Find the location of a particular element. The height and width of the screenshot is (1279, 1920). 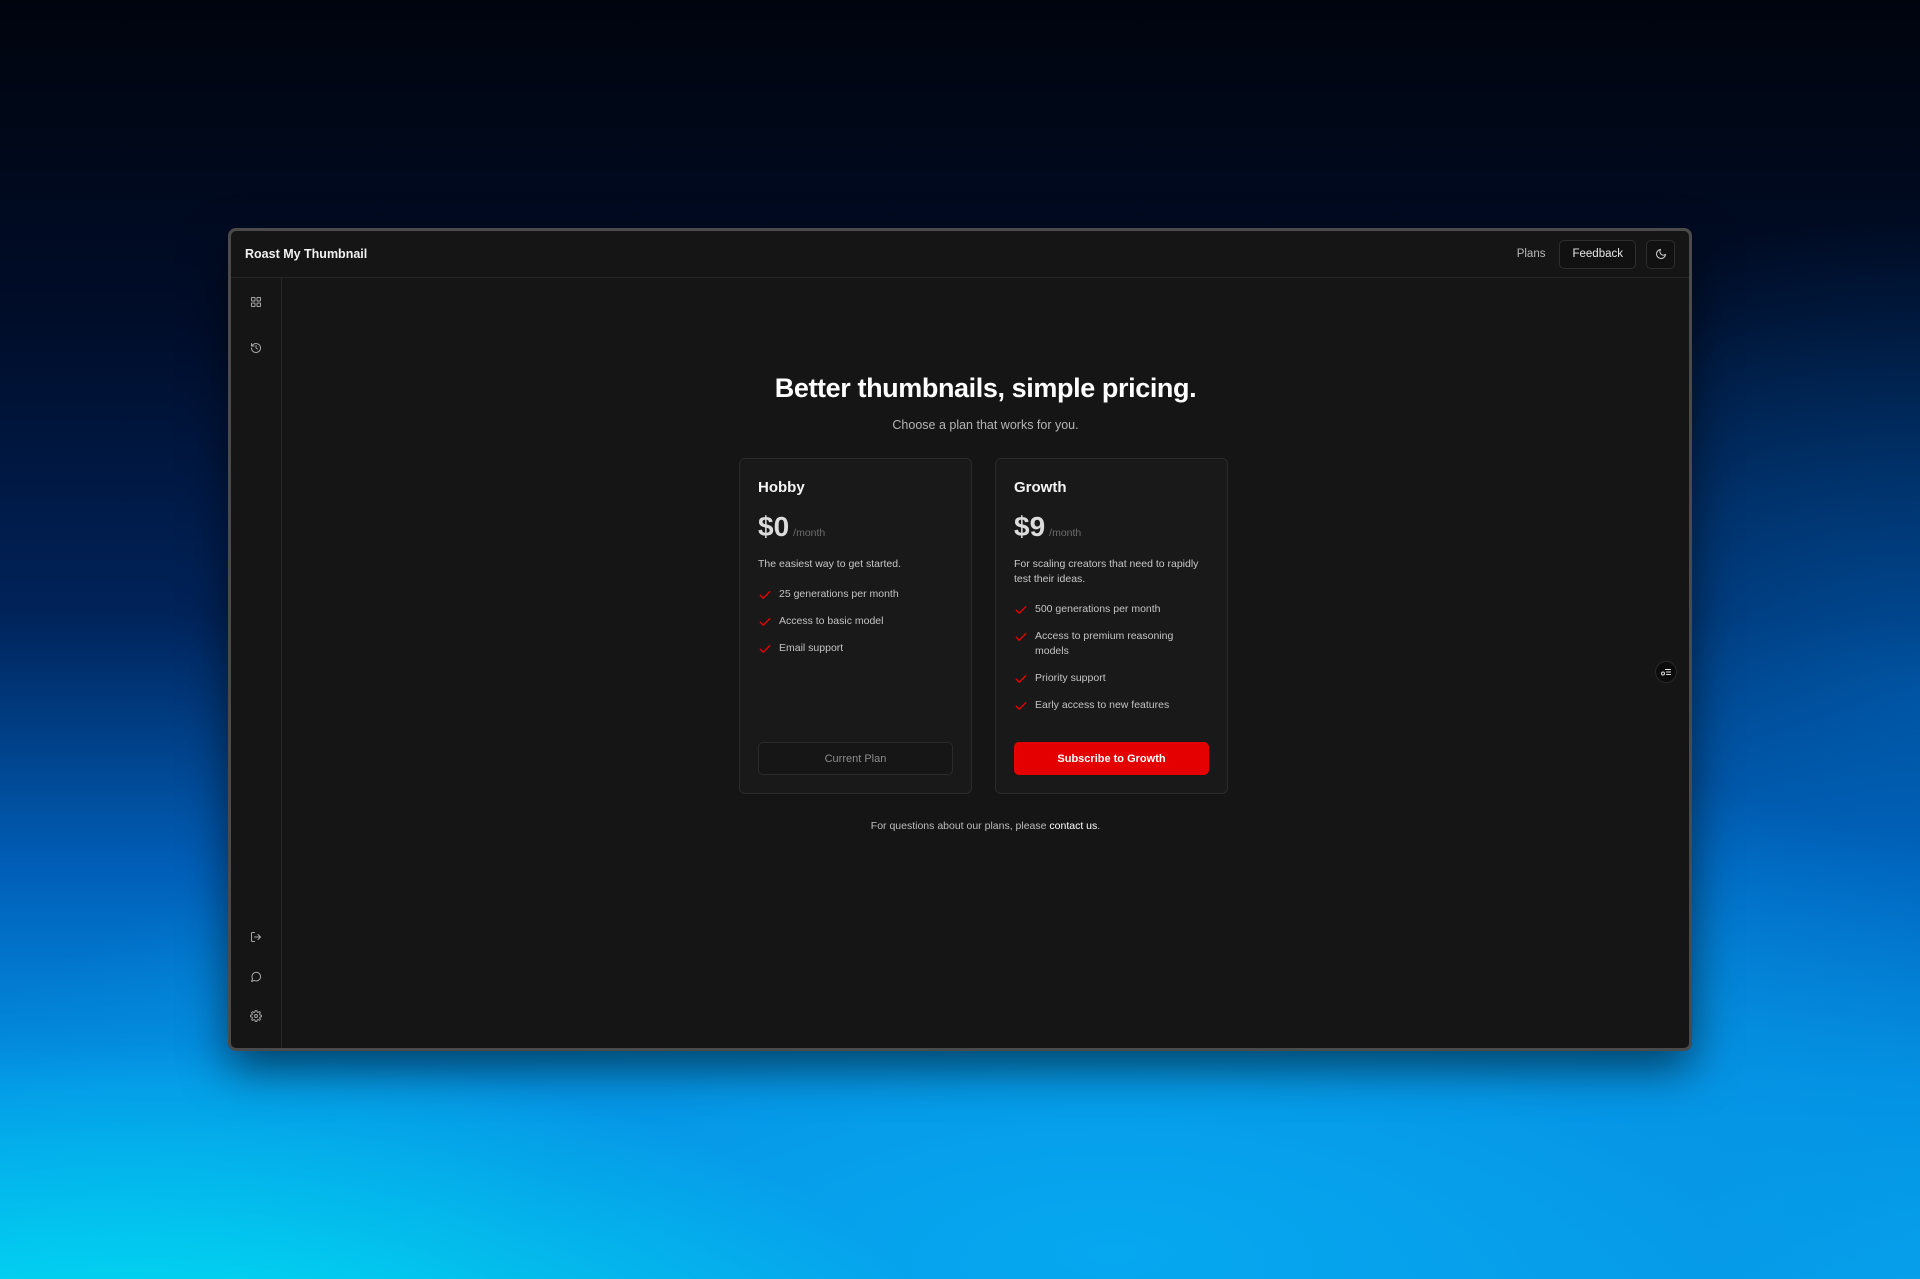

current-plan-button: Current Plan is located at coordinates (855, 758).